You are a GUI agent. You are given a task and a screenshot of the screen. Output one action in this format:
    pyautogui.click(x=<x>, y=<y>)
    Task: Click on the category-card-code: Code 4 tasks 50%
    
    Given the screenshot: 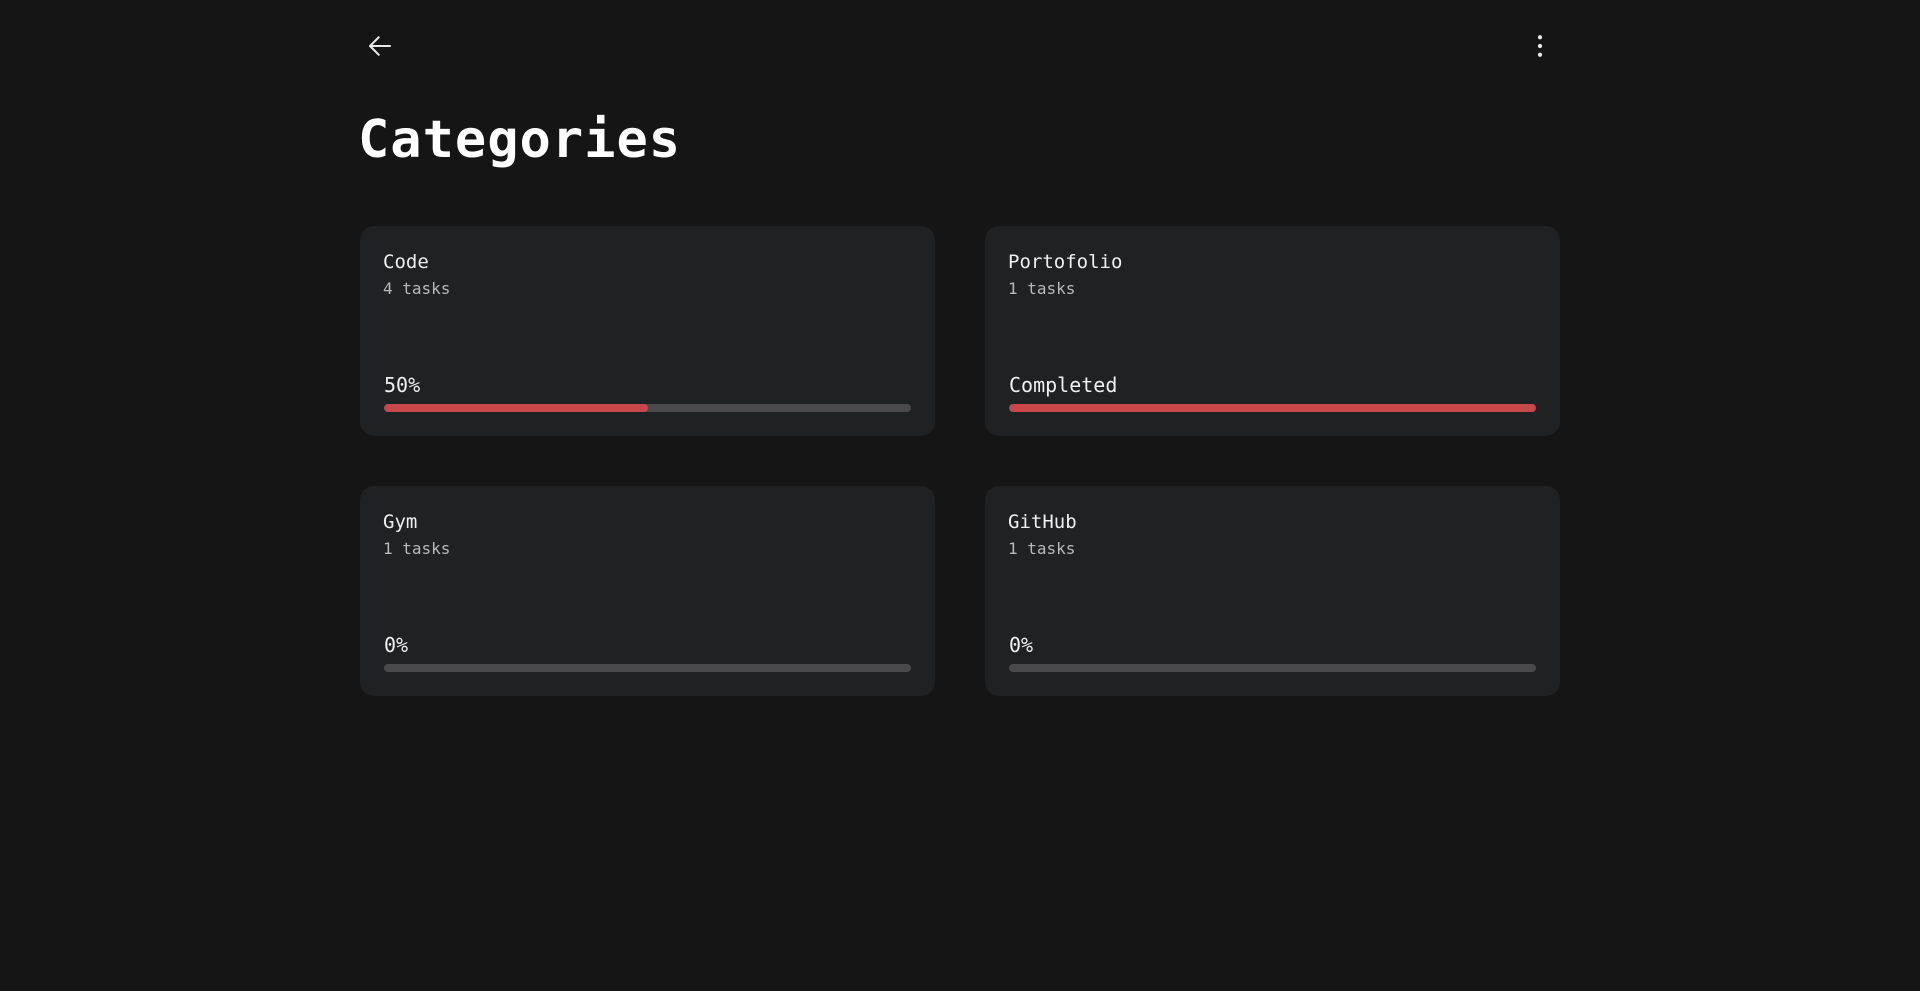 What is the action you would take?
    pyautogui.click(x=647, y=331)
    